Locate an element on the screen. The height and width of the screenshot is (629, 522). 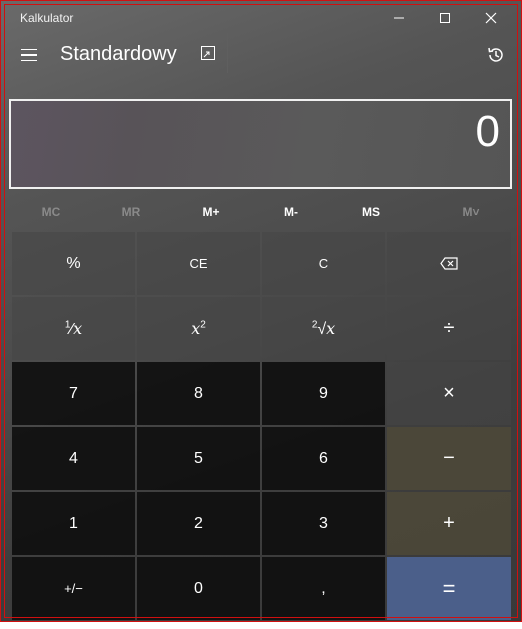
minimize-icon is located at coordinates (399, 18).